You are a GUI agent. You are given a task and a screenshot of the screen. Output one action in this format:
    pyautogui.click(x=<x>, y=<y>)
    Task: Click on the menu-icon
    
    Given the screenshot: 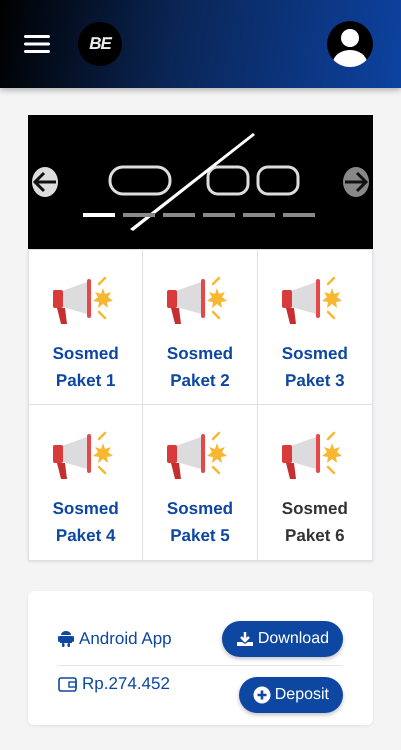 What is the action you would take?
    pyautogui.click(x=37, y=44)
    